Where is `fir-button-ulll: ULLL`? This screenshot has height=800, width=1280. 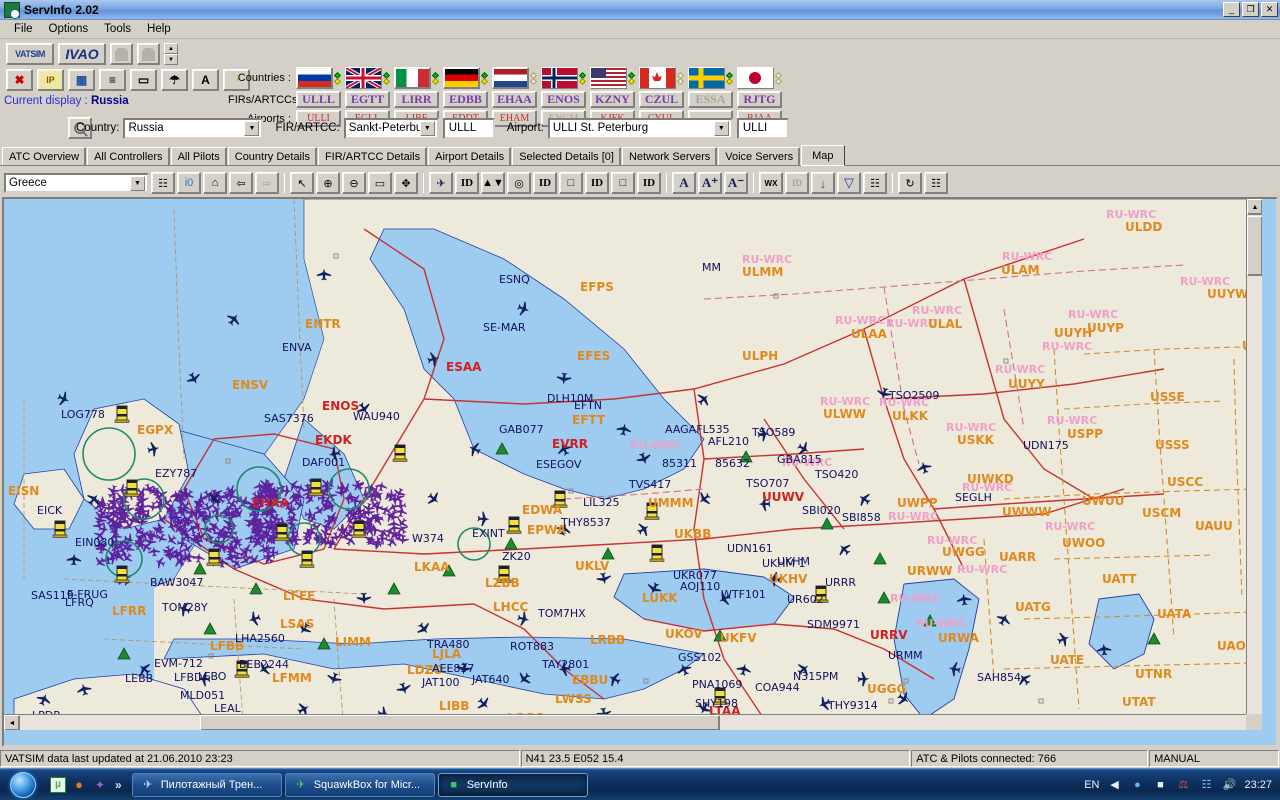 fir-button-ulll: ULLL is located at coordinates (318, 99).